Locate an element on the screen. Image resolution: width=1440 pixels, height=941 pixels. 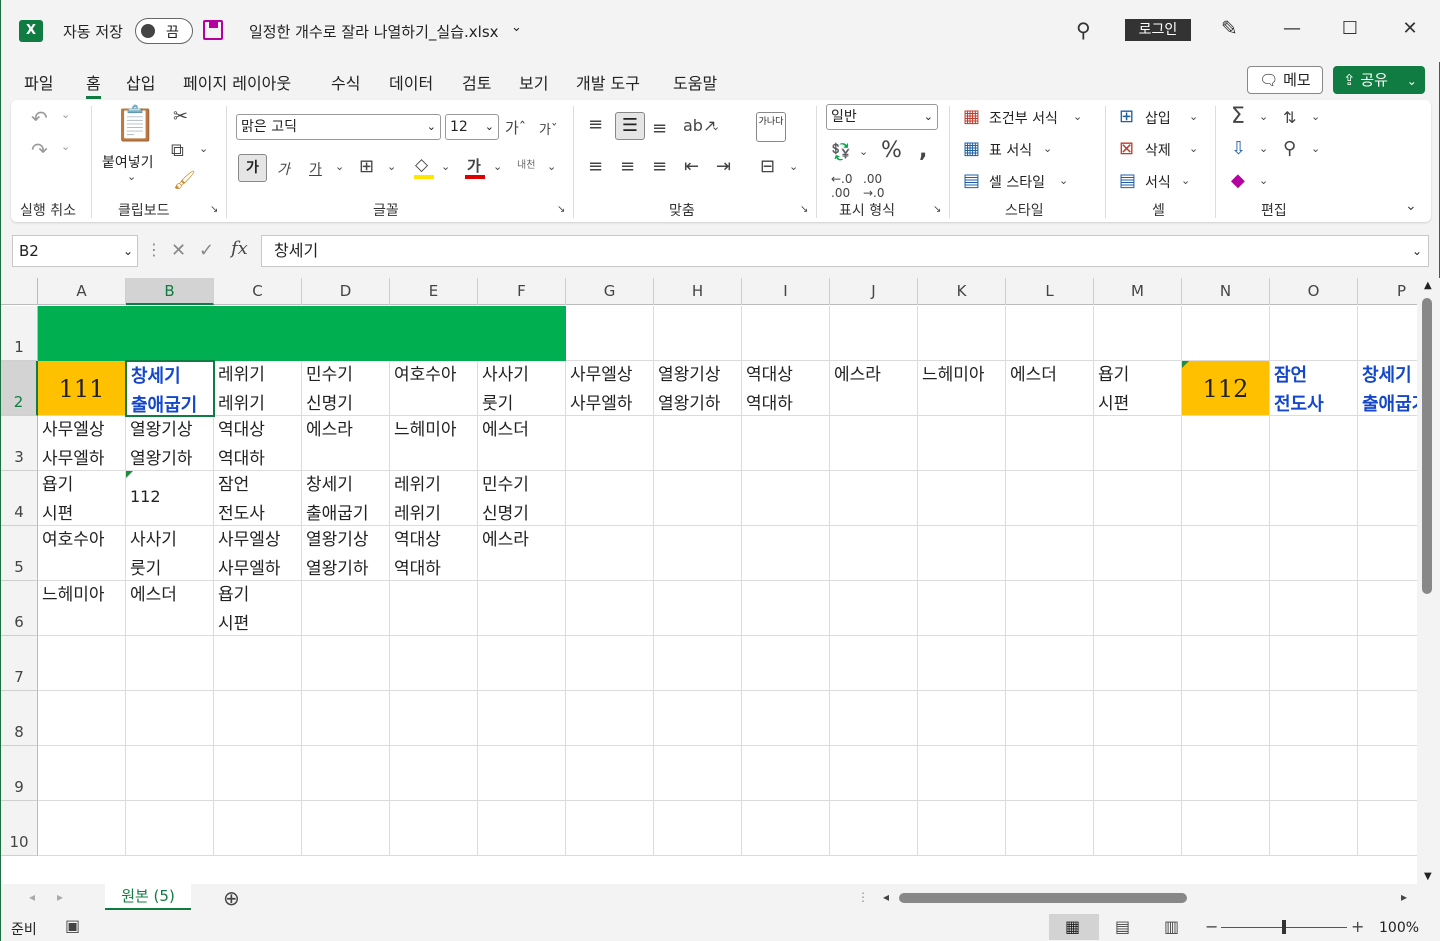
cell-i9 is located at coordinates (786, 773).